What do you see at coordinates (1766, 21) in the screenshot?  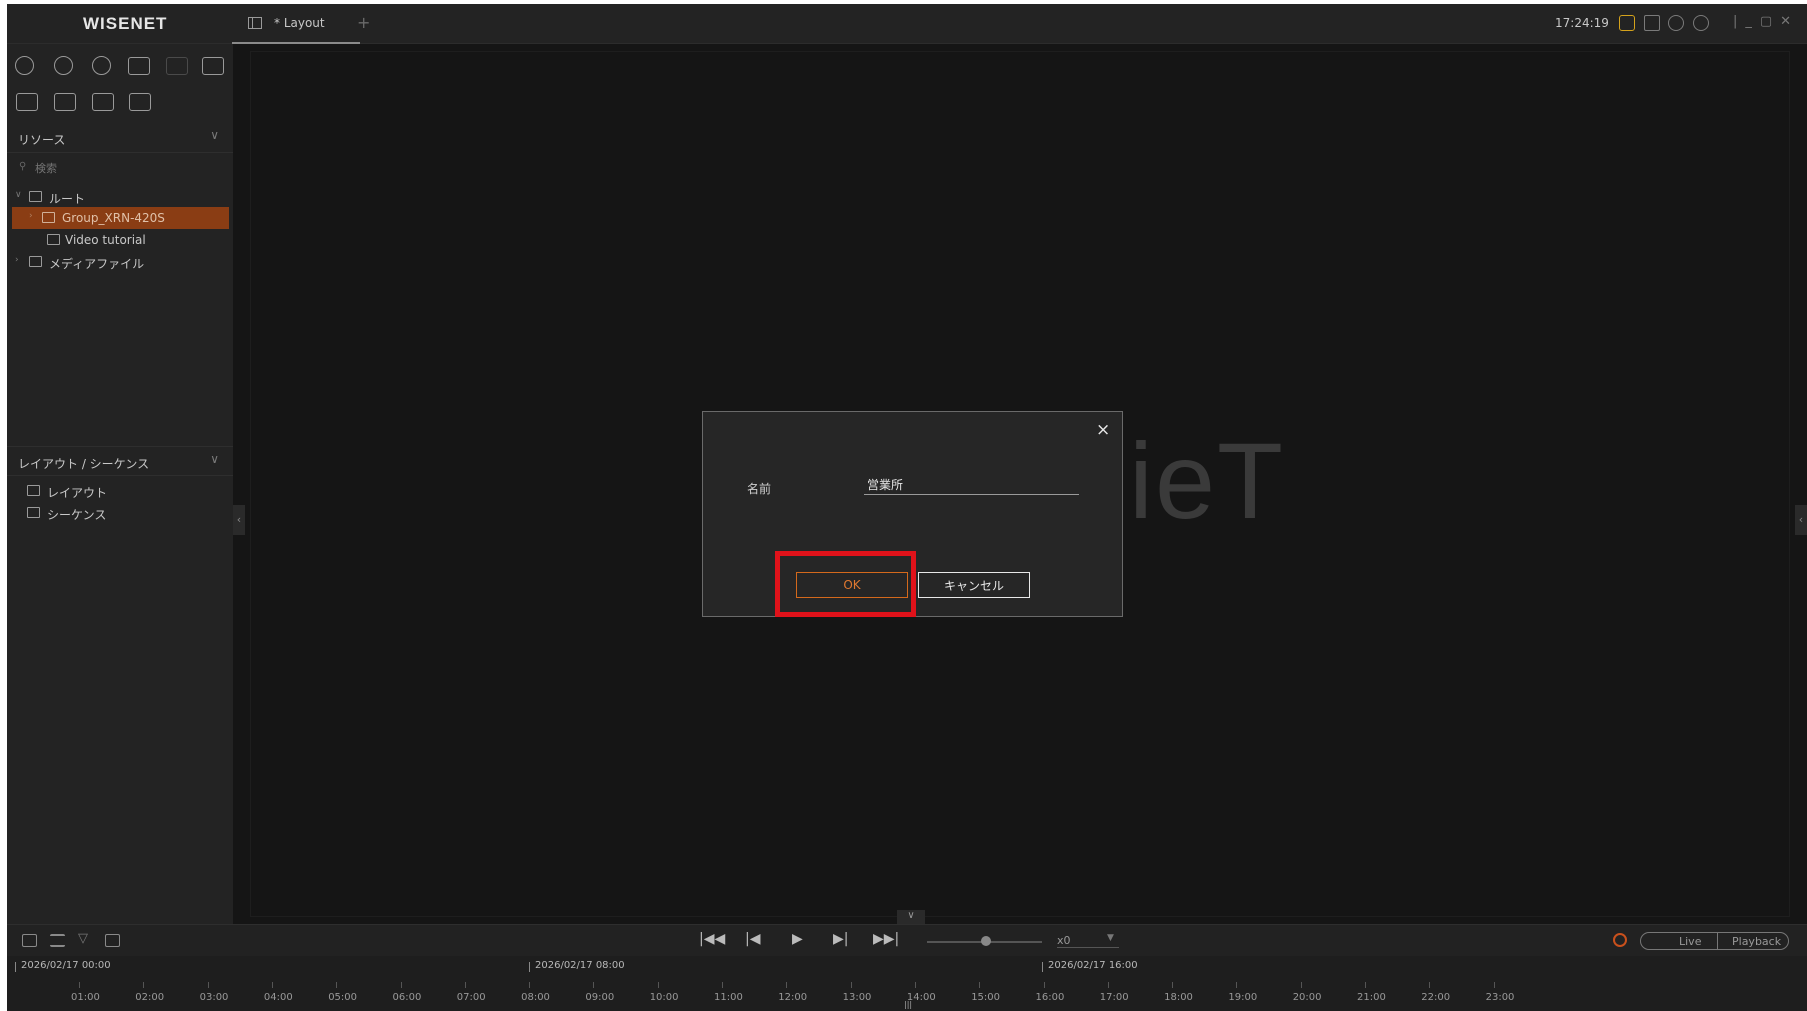 I see `window-controls: |_▢✕` at bounding box center [1766, 21].